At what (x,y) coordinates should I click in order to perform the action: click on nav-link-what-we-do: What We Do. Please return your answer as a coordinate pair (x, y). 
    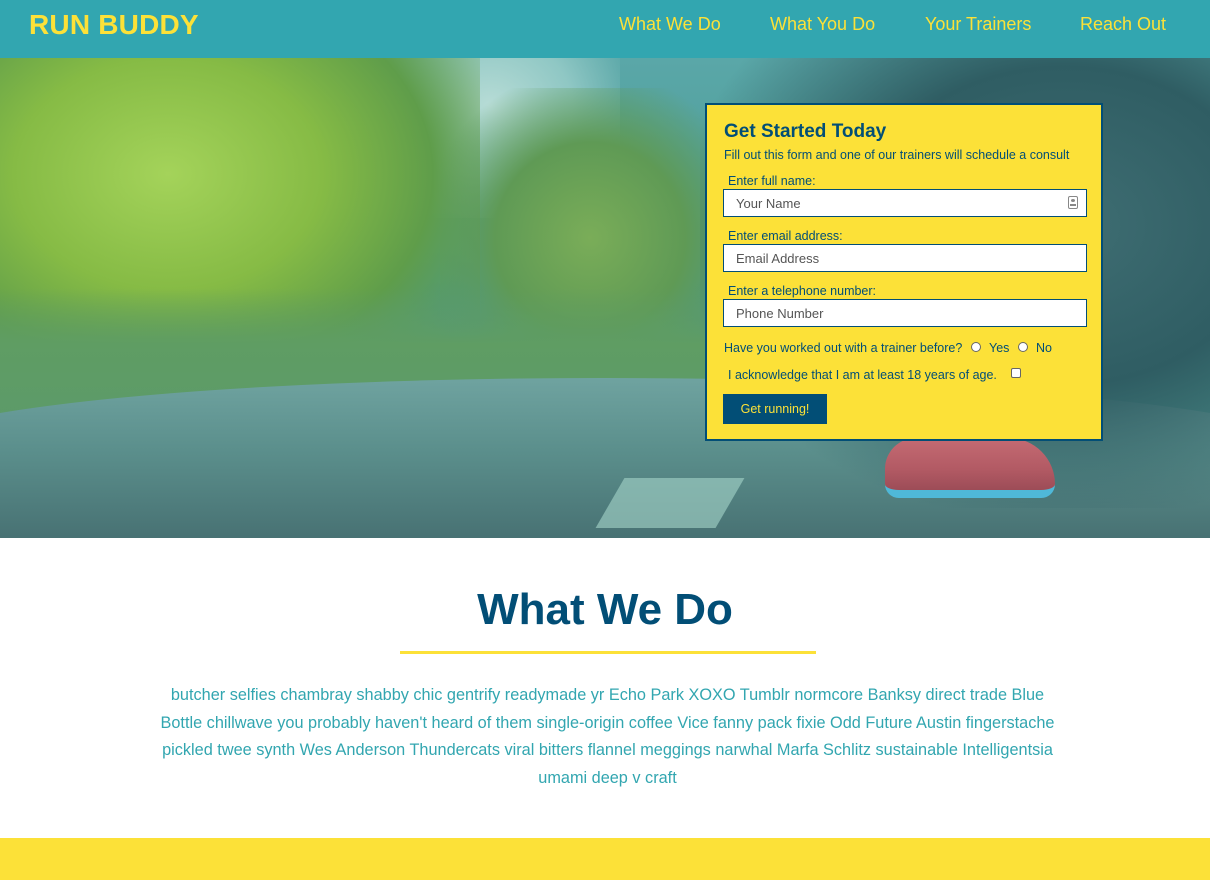
    Looking at the image, I should click on (670, 24).